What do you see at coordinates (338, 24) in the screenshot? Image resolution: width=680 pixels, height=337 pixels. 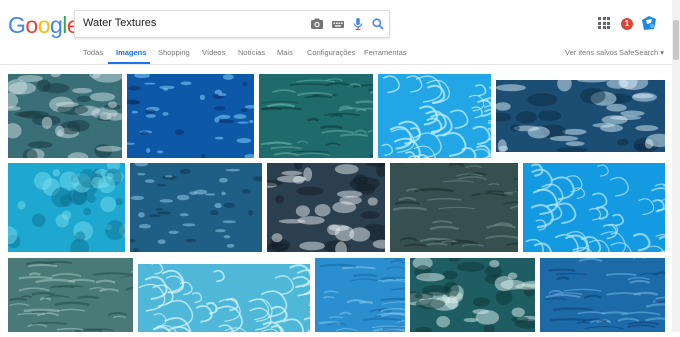 I see `keyboard-icon` at bounding box center [338, 24].